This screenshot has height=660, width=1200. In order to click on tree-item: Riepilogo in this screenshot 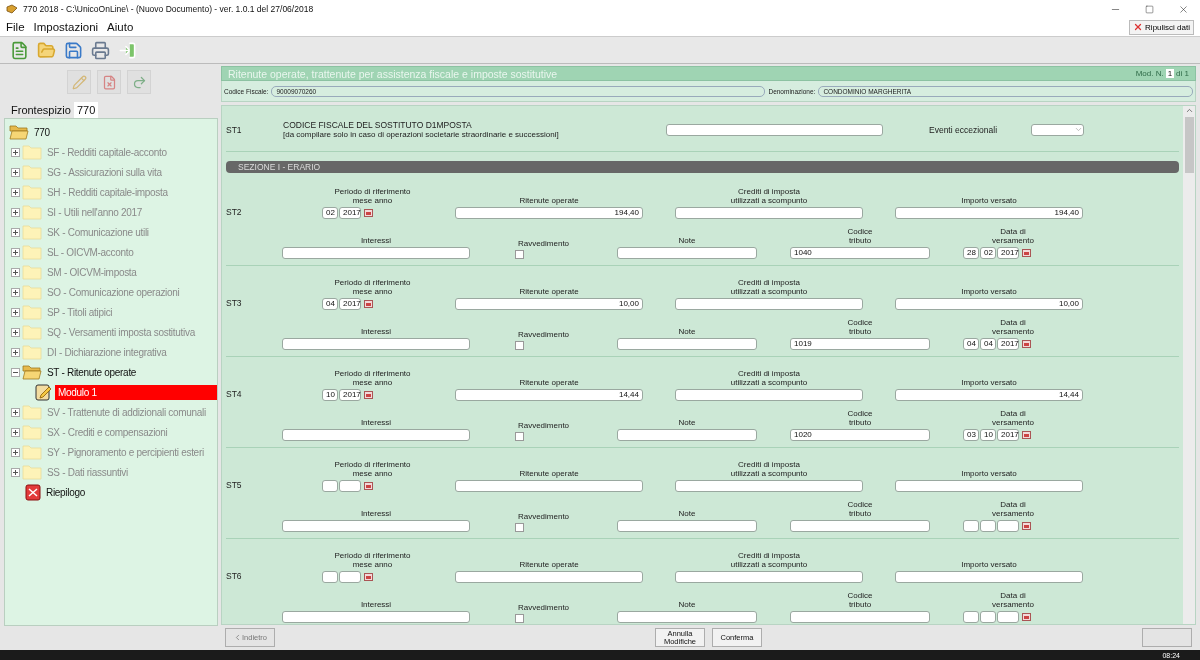, I will do `click(65, 492)`.